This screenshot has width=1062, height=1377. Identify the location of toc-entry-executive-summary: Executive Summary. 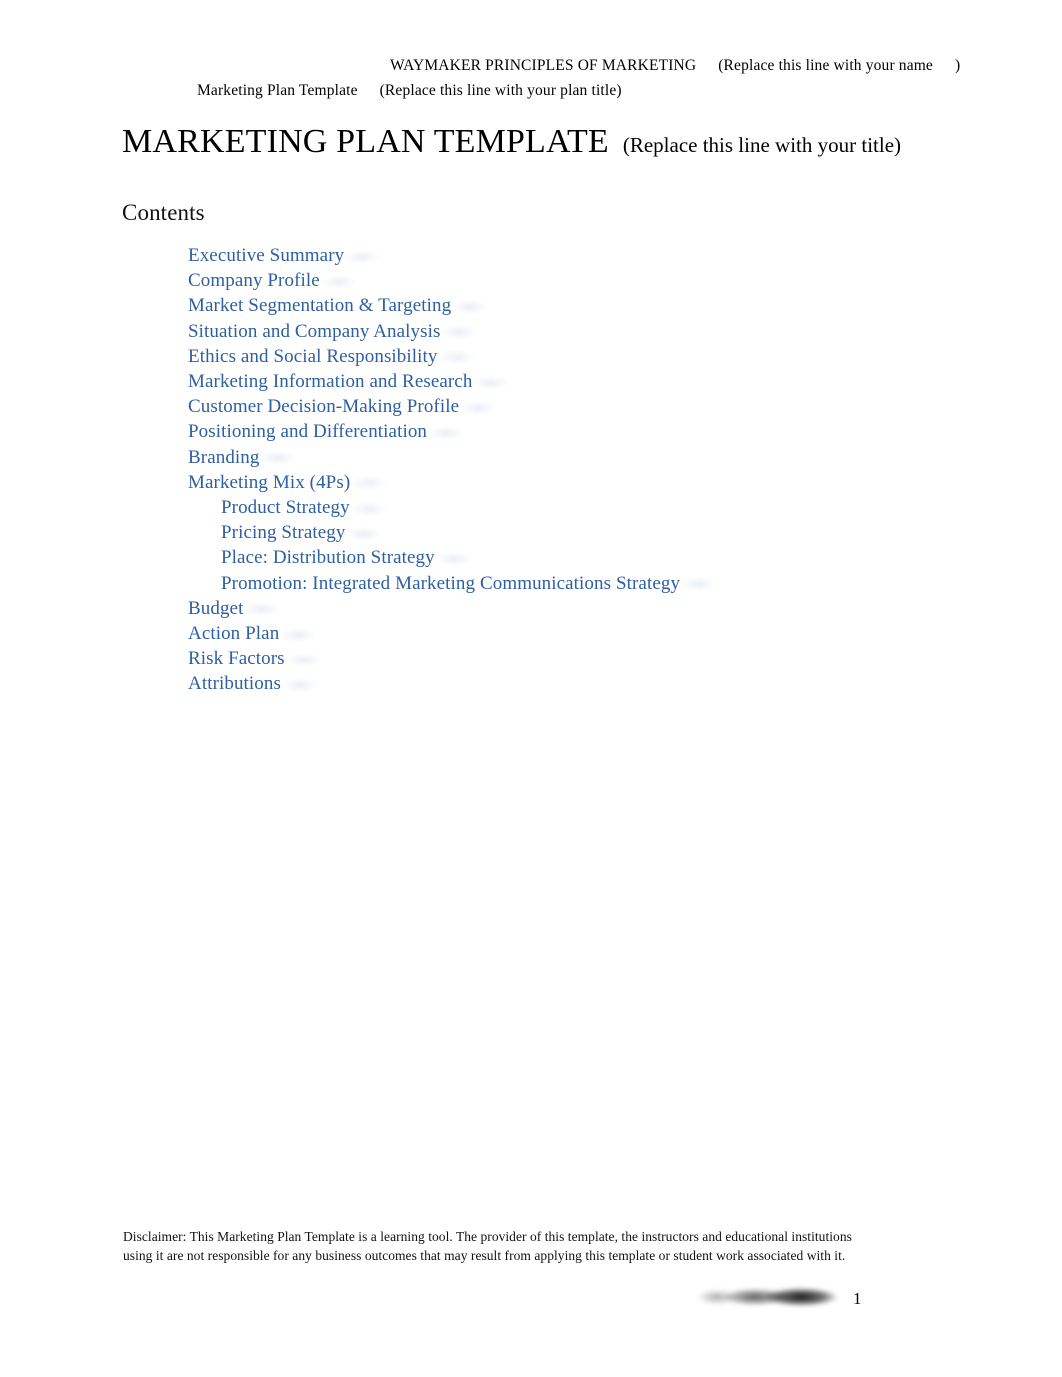
(568, 255).